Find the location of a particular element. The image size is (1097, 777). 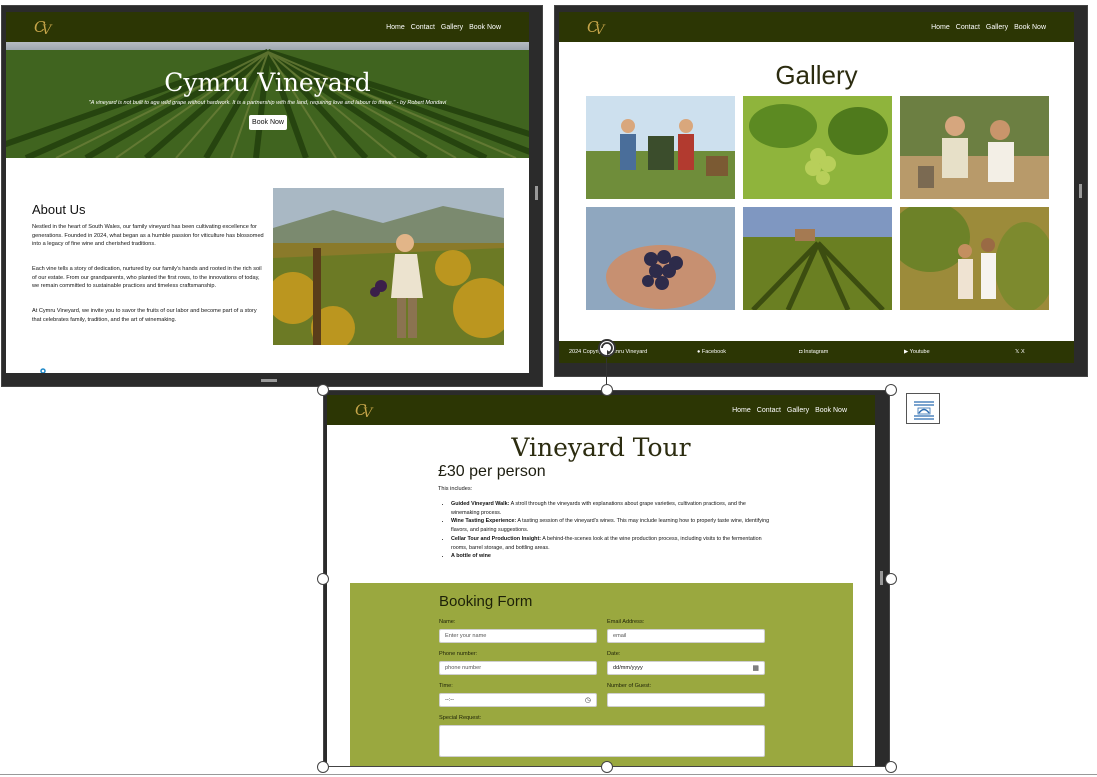

about-title: About Us is located at coordinates (59, 209).